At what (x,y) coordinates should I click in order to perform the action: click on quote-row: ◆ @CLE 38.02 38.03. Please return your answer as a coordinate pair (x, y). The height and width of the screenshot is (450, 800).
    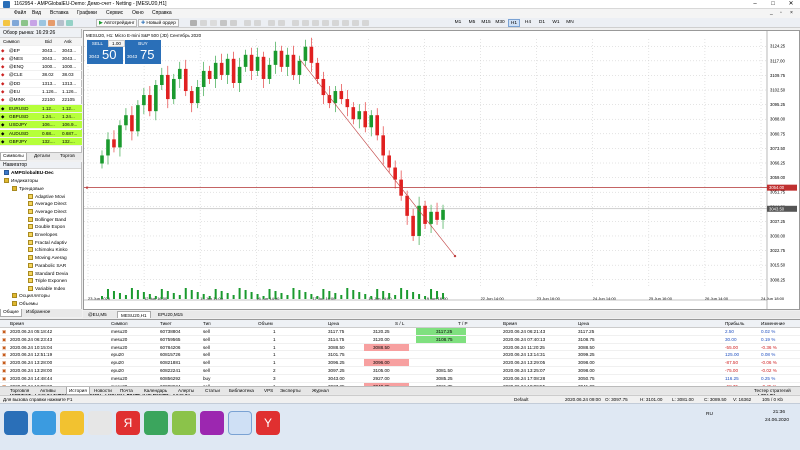
    Looking at the image, I should click on (41, 75).